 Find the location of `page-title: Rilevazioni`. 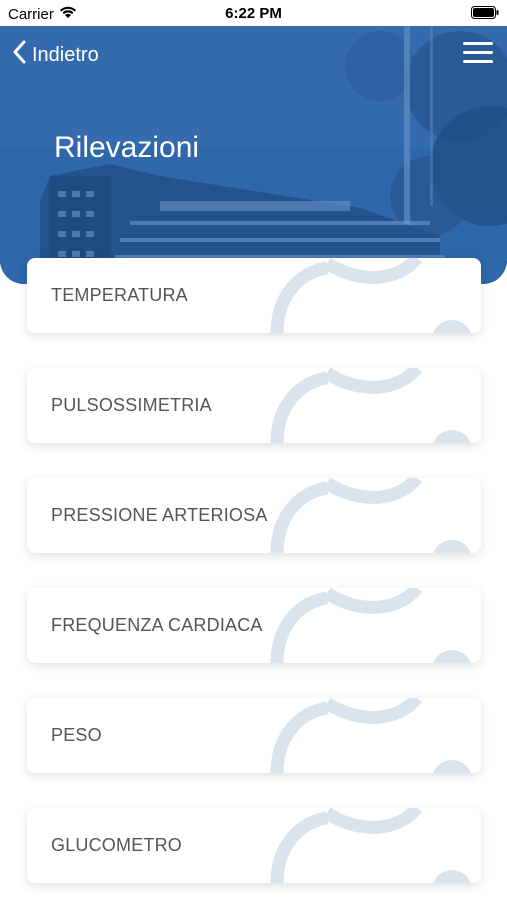

page-title: Rilevazioni is located at coordinates (127, 147).